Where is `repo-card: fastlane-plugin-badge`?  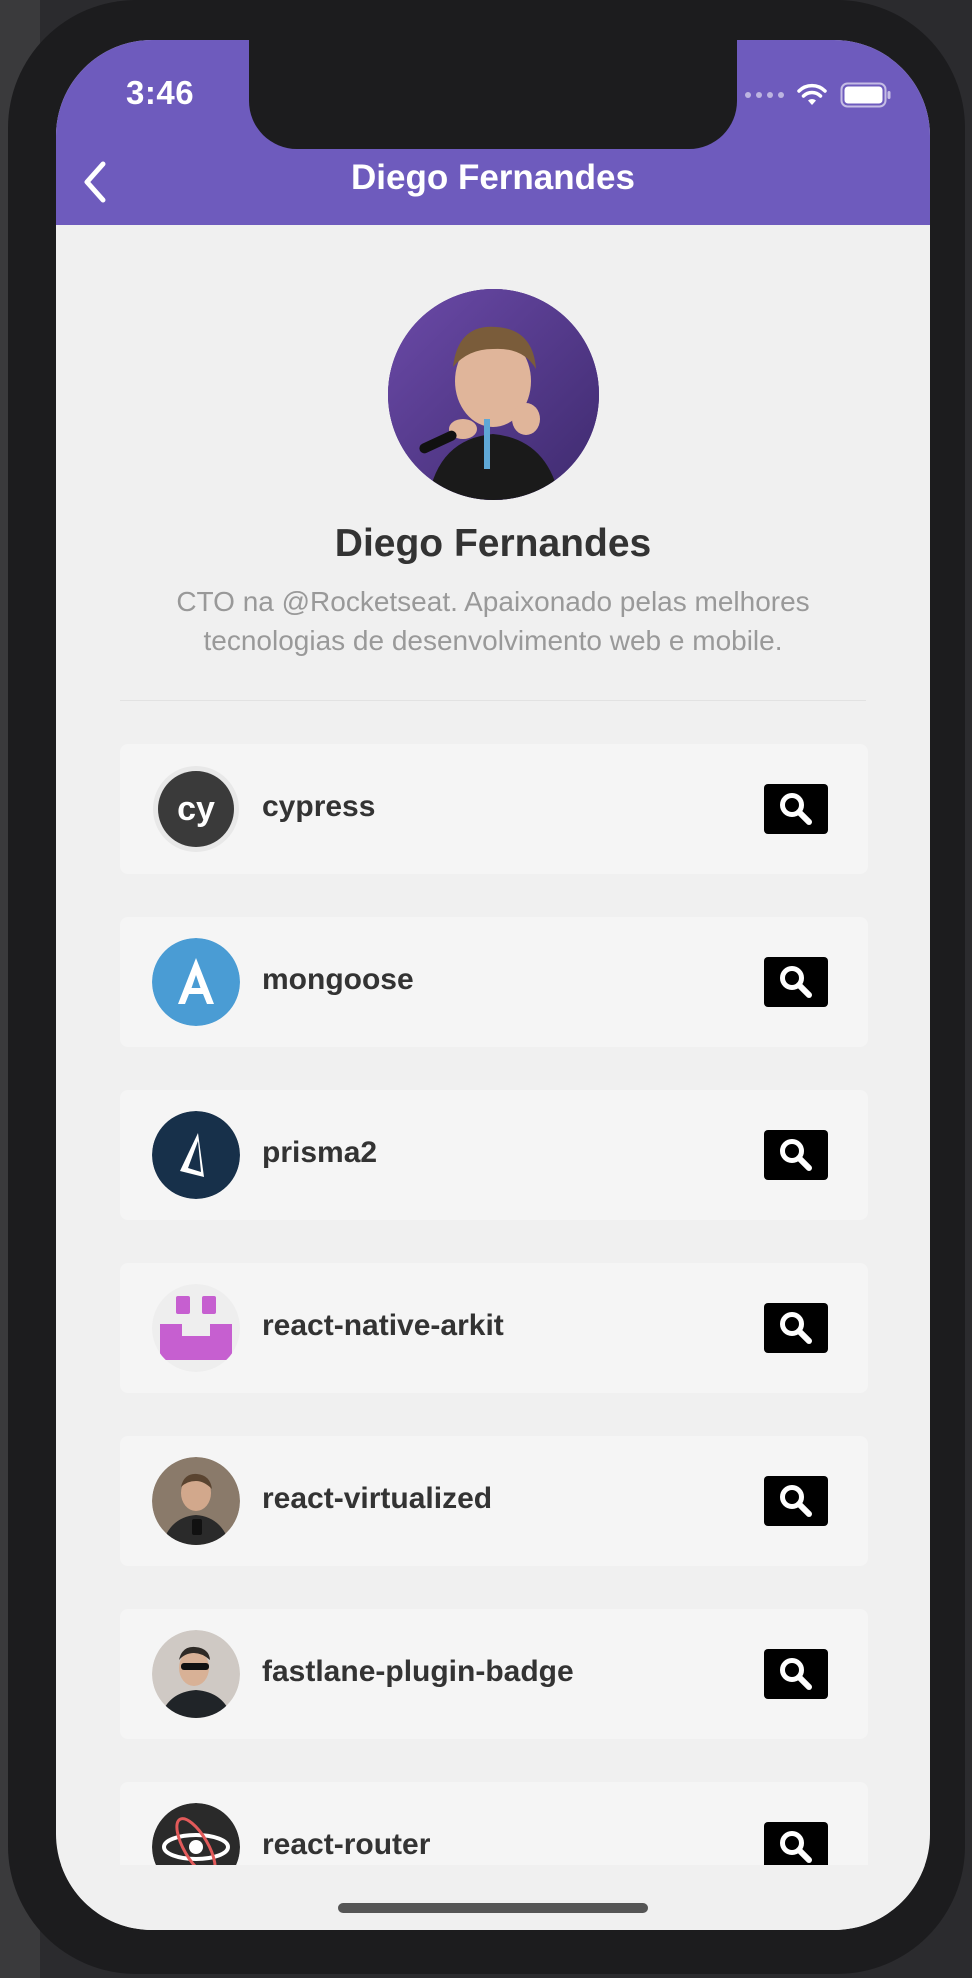 repo-card: fastlane-plugin-badge is located at coordinates (494, 1674).